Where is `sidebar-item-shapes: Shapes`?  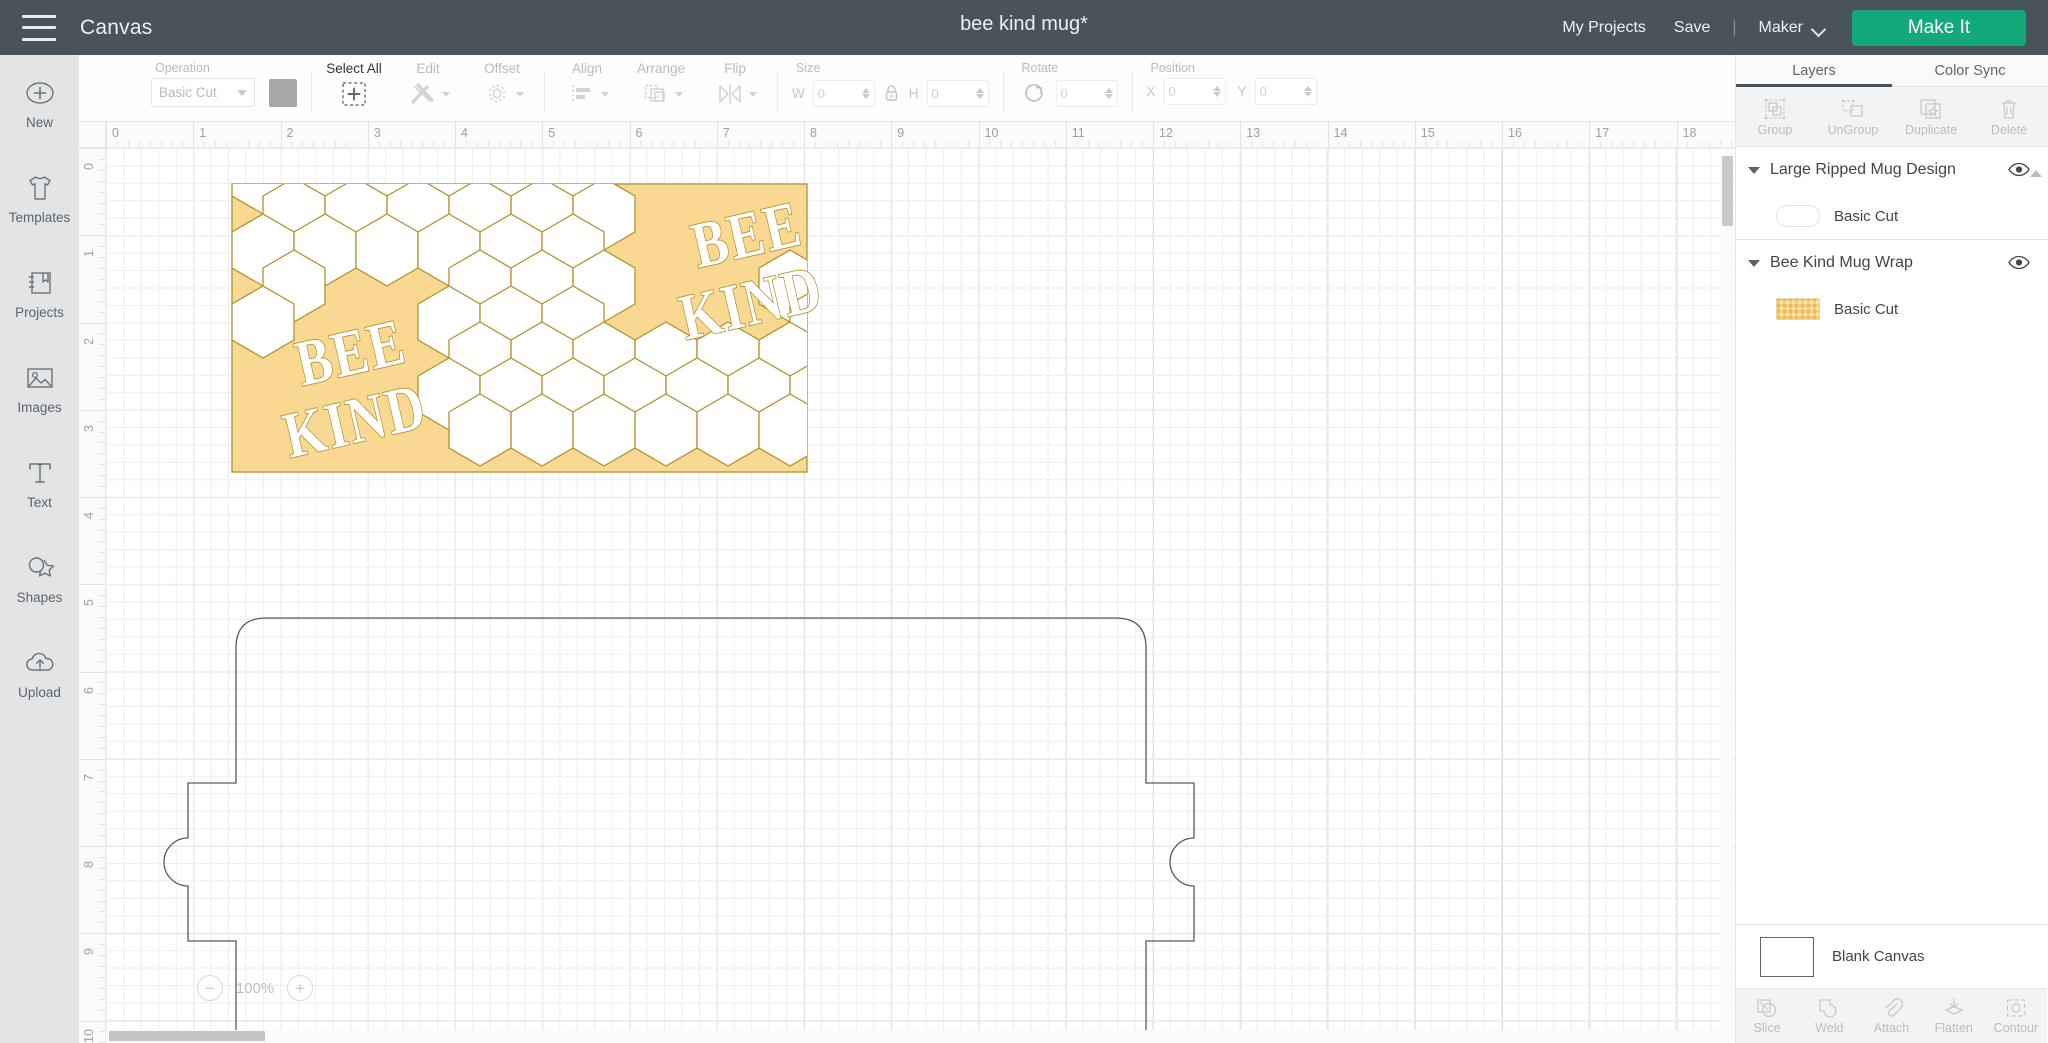
sidebar-item-shapes: Shapes is located at coordinates (39, 577).